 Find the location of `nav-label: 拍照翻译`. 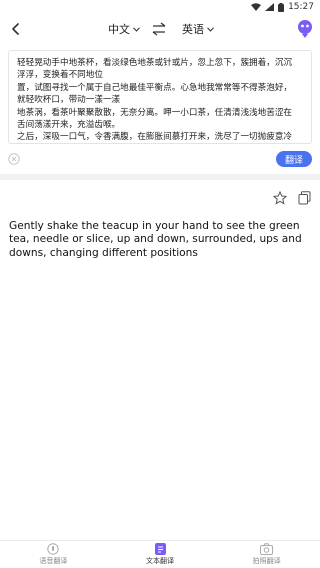

nav-label: 拍照翻译 is located at coordinates (266, 561).